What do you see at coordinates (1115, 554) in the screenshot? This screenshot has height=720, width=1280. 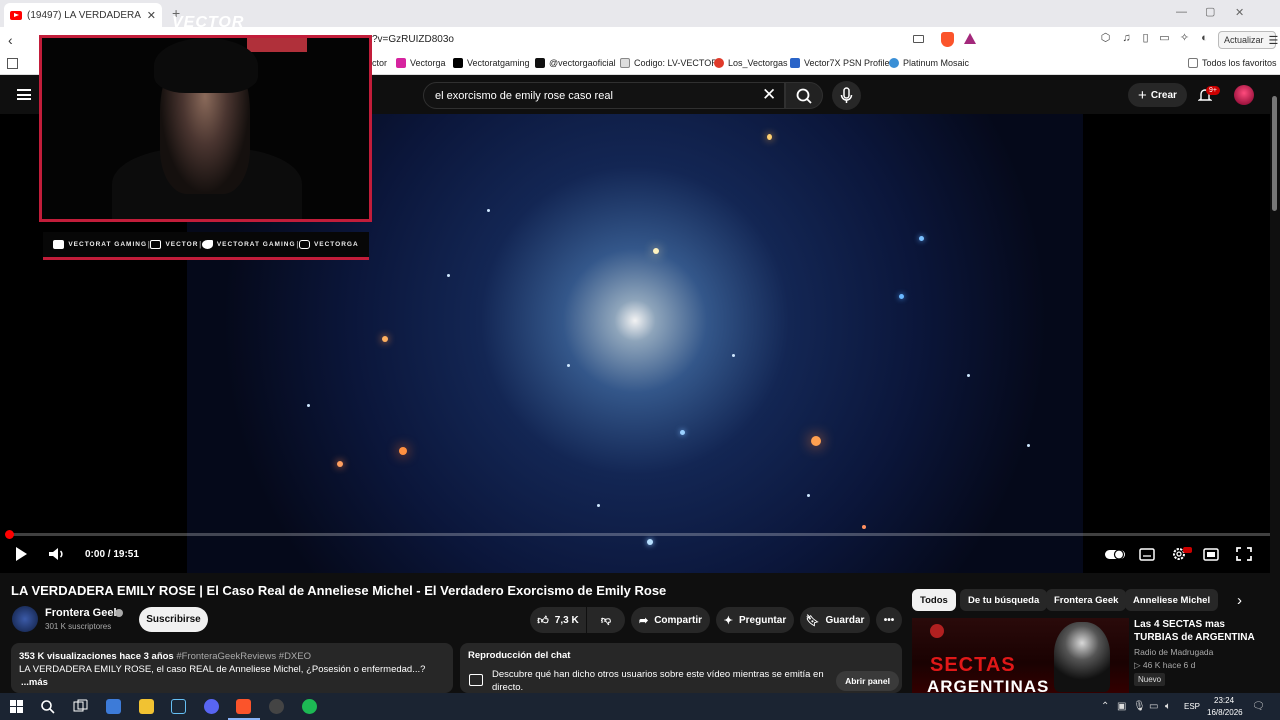 I see `autoplay-toggle-icon` at bounding box center [1115, 554].